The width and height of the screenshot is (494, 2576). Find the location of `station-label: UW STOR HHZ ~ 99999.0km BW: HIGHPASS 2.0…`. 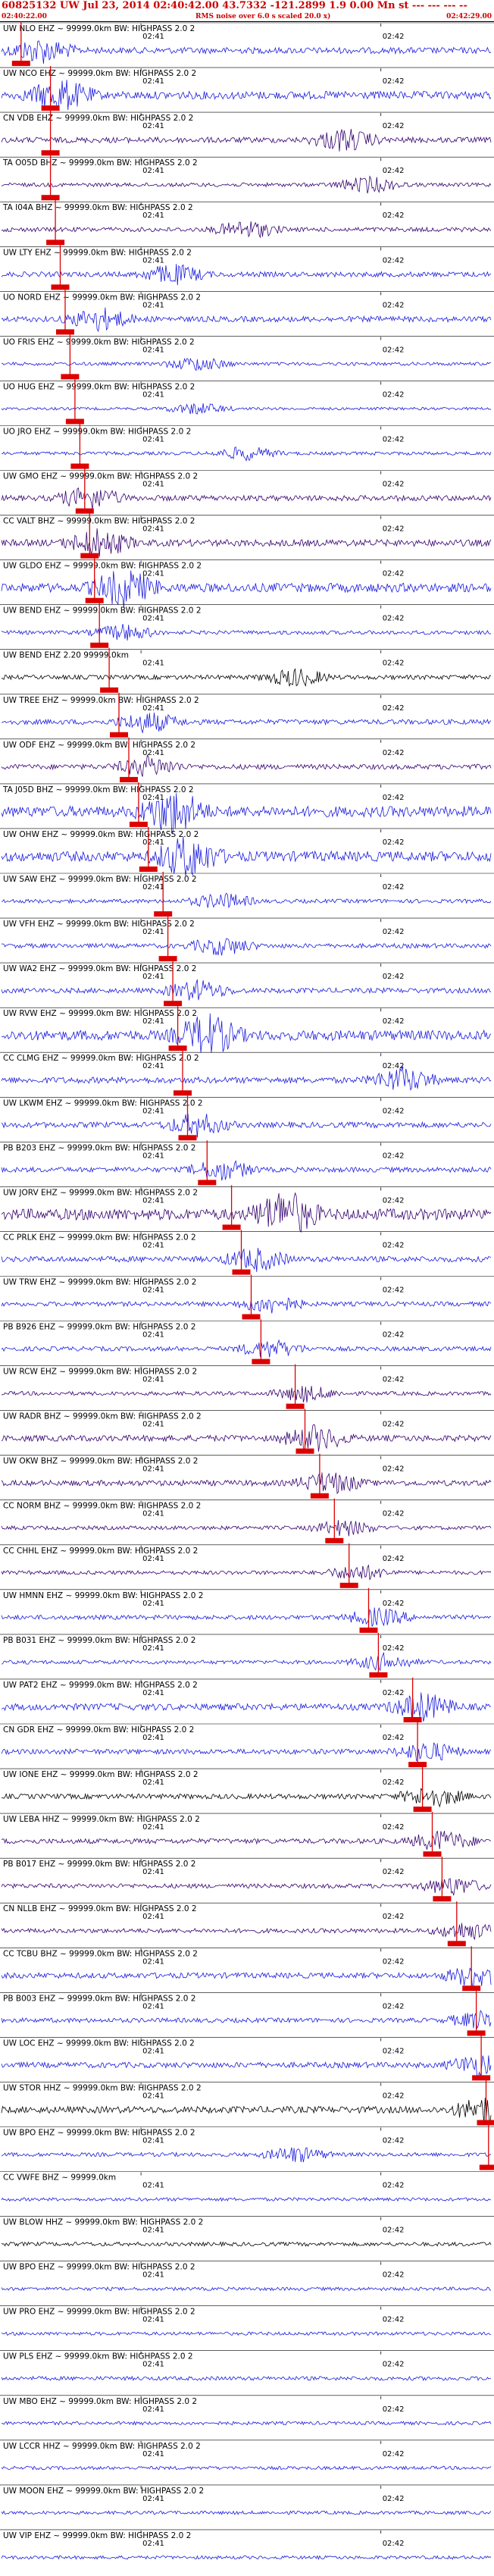

station-label: UW STOR HHZ ~ 99999.0km BW: HIGHPASS 2.0… is located at coordinates (102, 2087).